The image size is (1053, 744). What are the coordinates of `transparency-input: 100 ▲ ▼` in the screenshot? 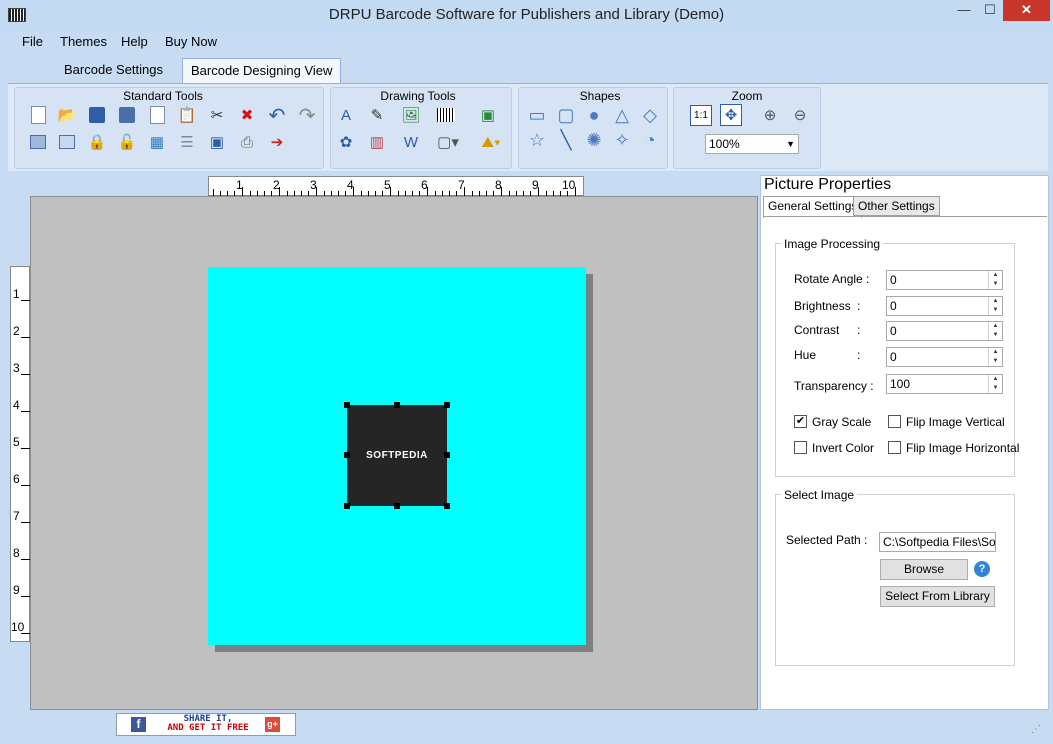 It's located at (944, 384).